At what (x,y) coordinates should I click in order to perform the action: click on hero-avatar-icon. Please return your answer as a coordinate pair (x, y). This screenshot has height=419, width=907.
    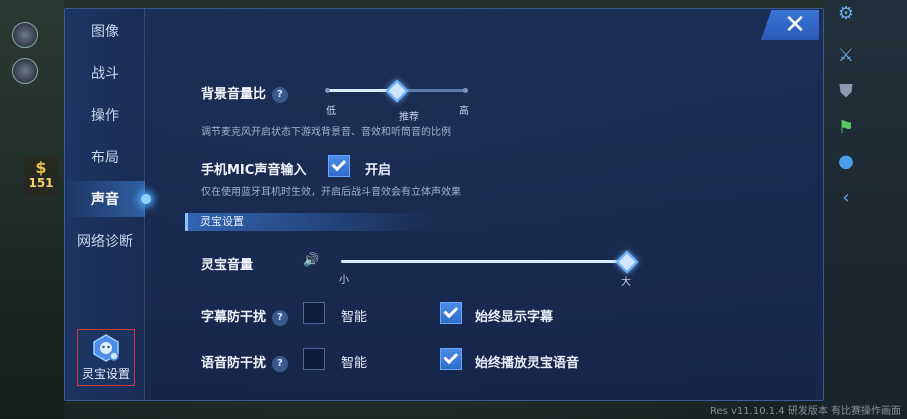
    Looking at the image, I should click on (25, 35).